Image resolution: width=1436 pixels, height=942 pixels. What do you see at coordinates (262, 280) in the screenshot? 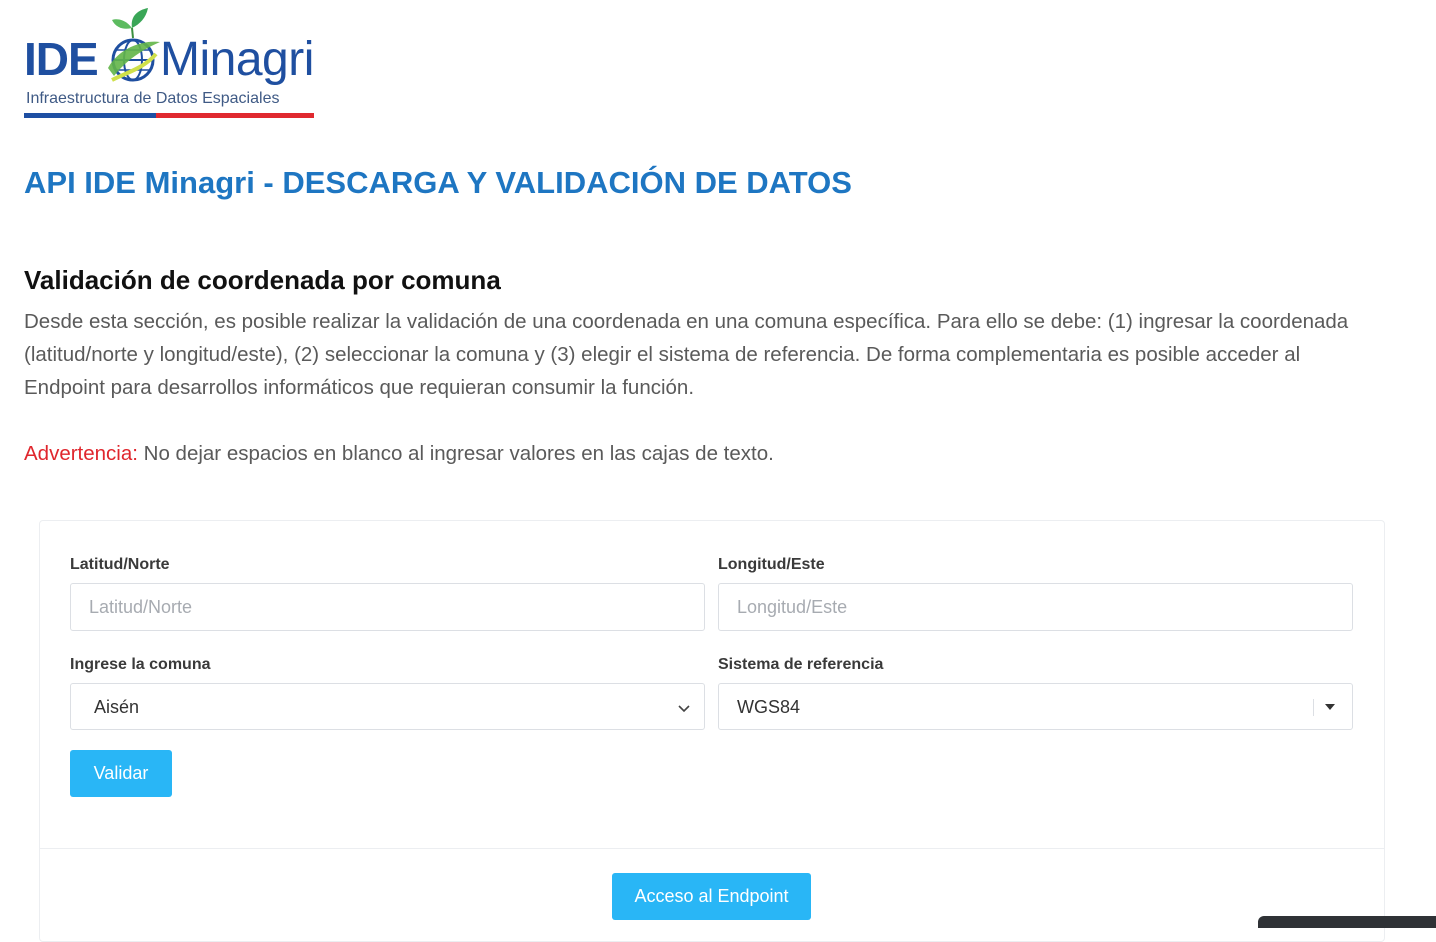
I see `section-title: Validación de coordenada por comuna` at bounding box center [262, 280].